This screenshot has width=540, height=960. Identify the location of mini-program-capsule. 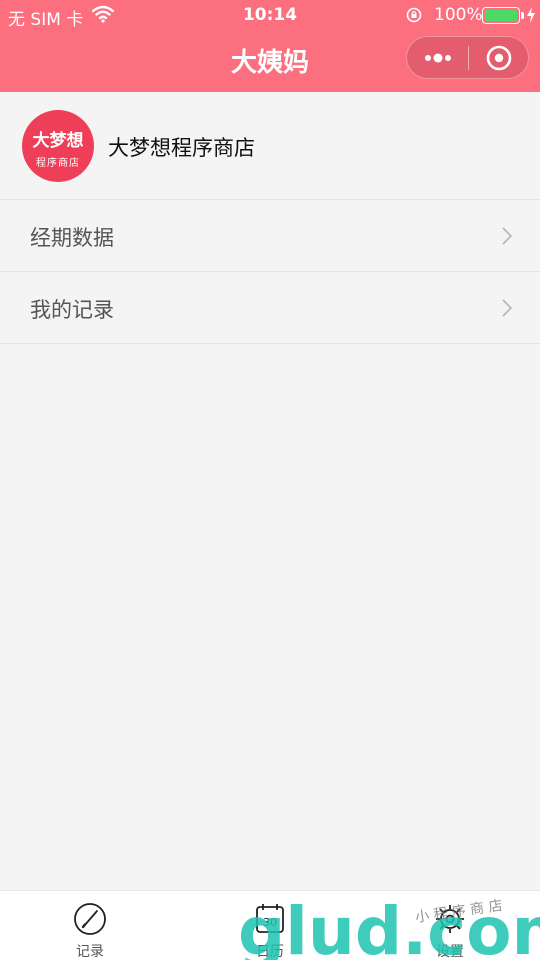
(467, 57).